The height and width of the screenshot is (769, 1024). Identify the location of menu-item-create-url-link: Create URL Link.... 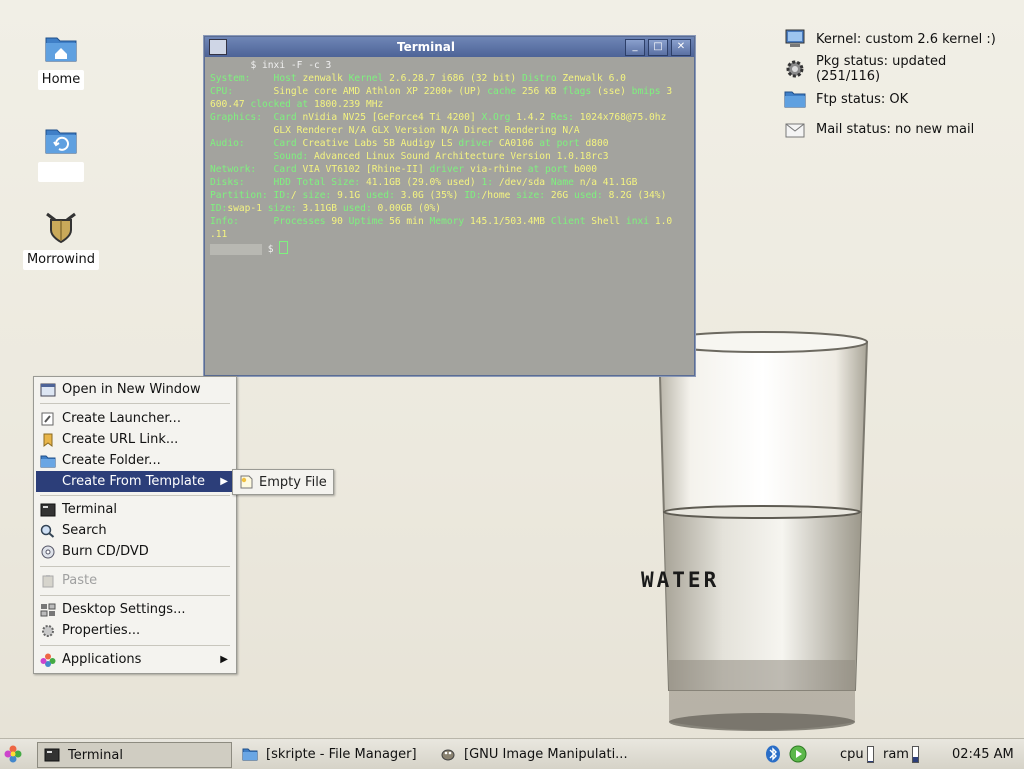
(135, 439).